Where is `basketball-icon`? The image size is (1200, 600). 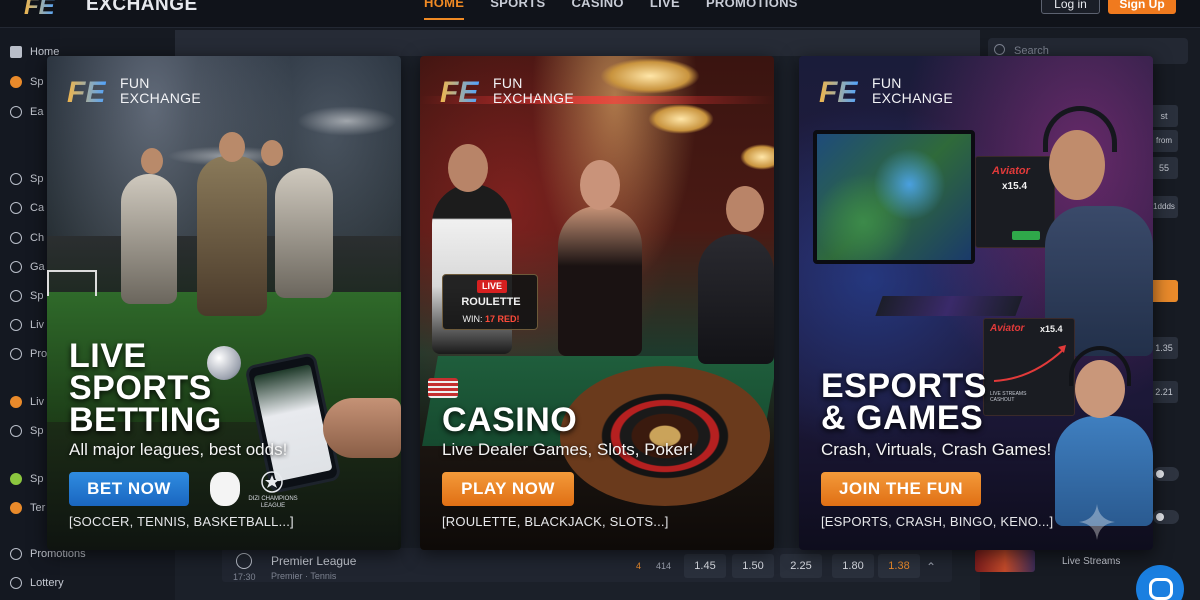
basketball-icon is located at coordinates (16, 508).